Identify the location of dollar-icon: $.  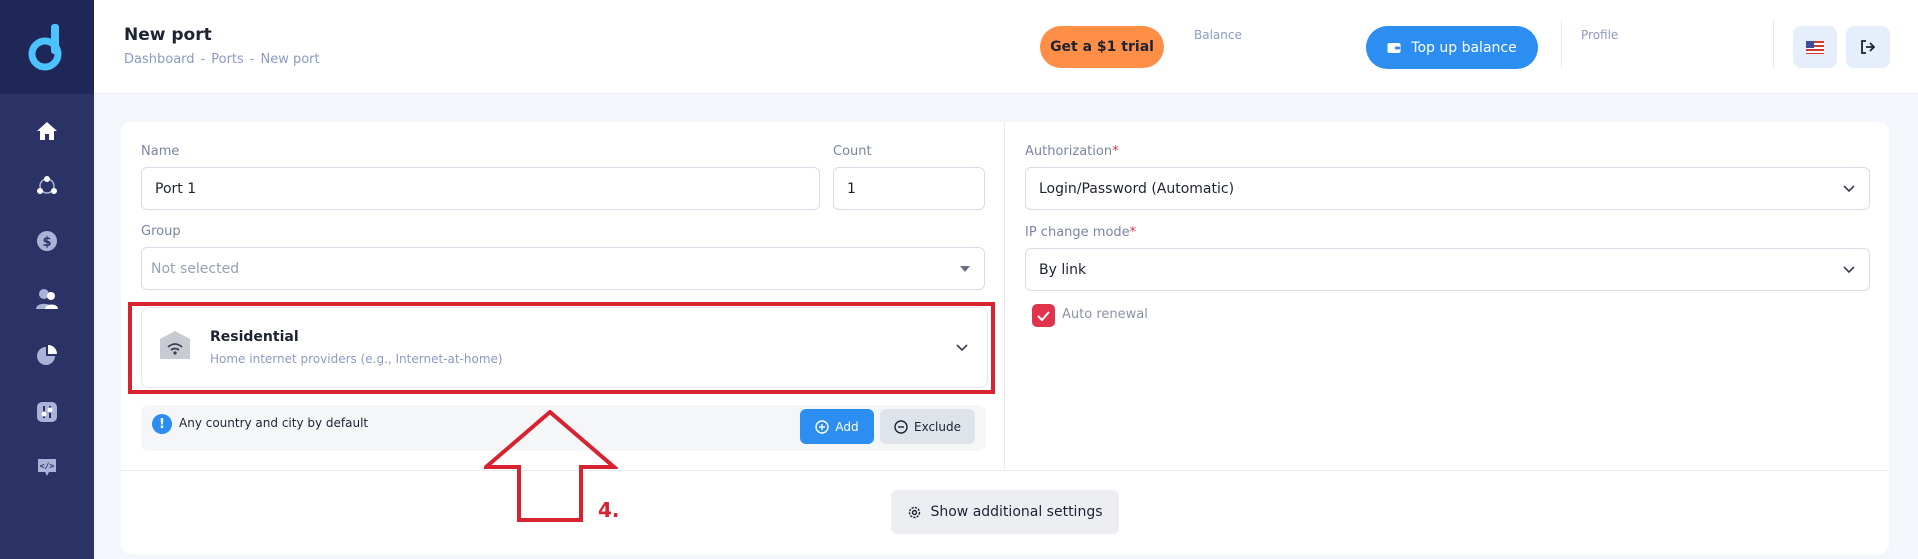
(47, 241).